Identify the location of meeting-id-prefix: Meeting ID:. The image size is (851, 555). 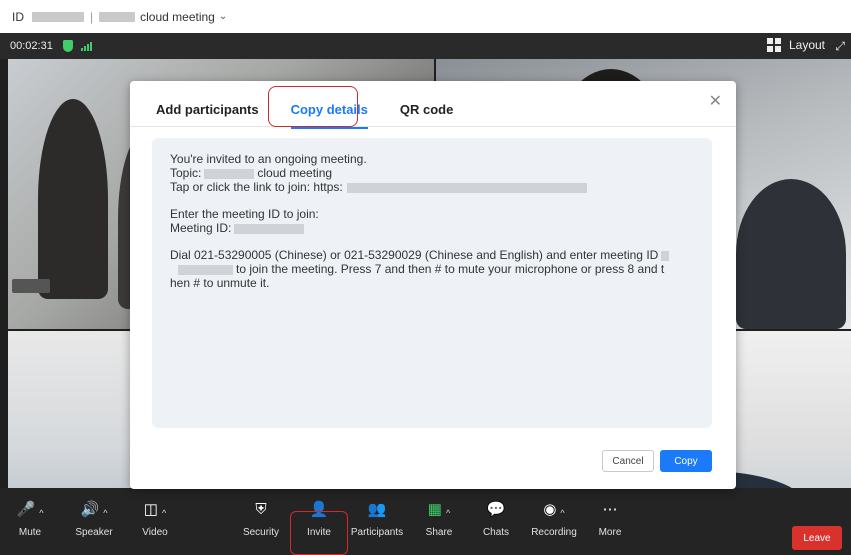
(201, 228).